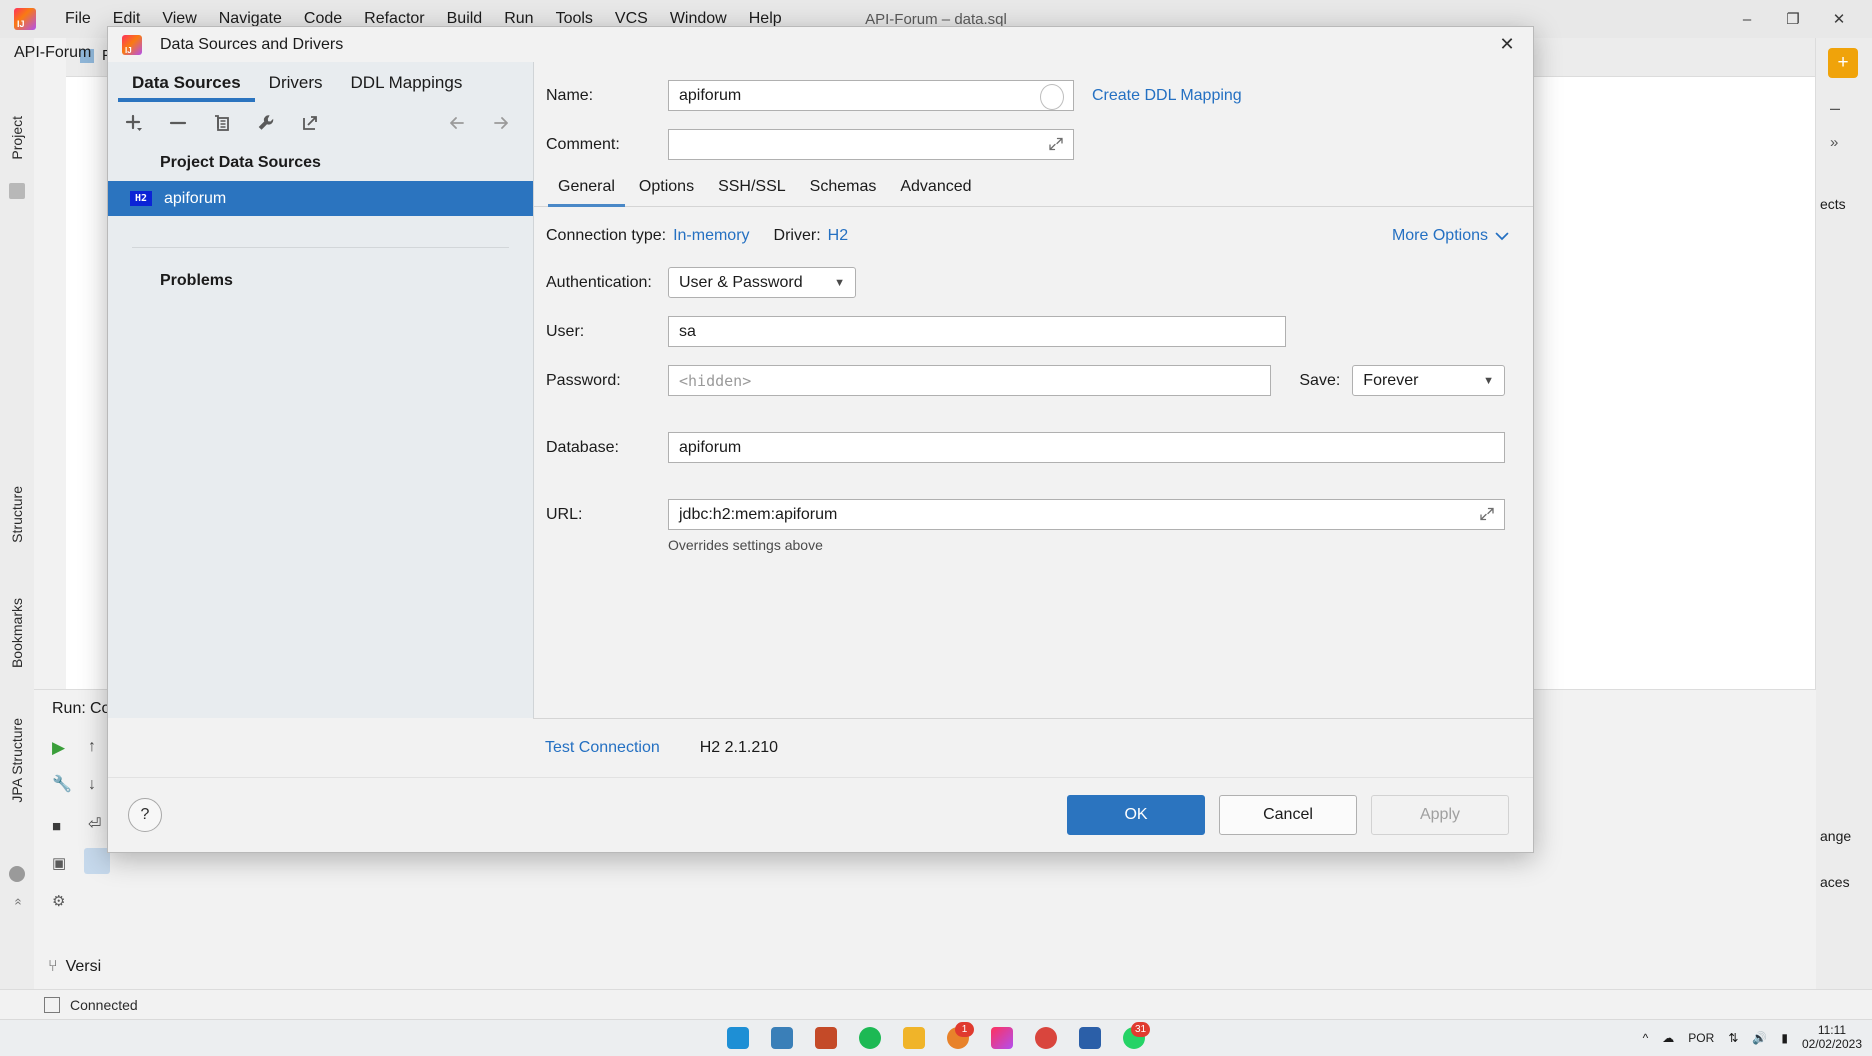  Describe the element at coordinates (17, 191) in the screenshot. I see `folder-icon` at that location.